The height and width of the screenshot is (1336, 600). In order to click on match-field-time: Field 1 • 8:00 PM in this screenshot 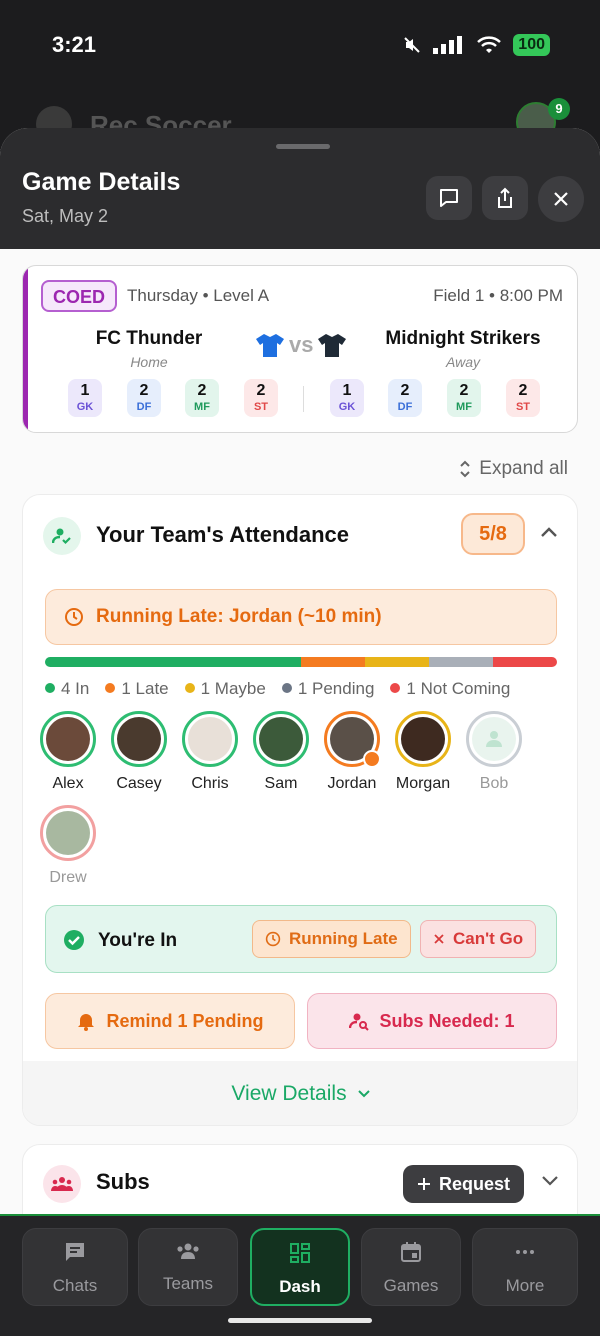, I will do `click(498, 295)`.